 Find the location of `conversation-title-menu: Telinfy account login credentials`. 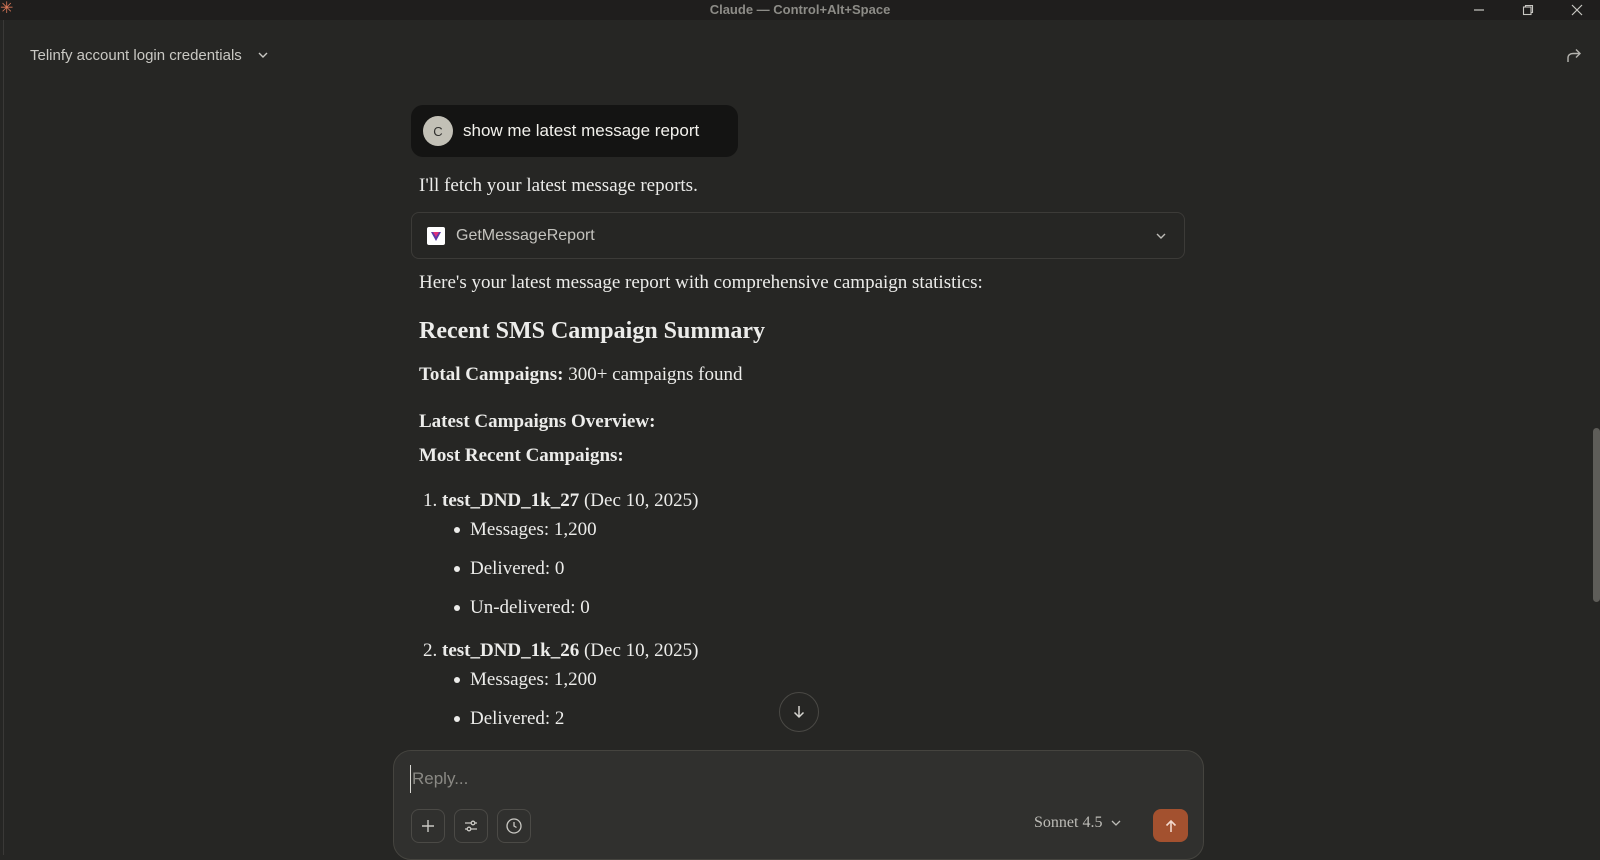

conversation-title-menu: Telinfy account login credentials is located at coordinates (150, 55).